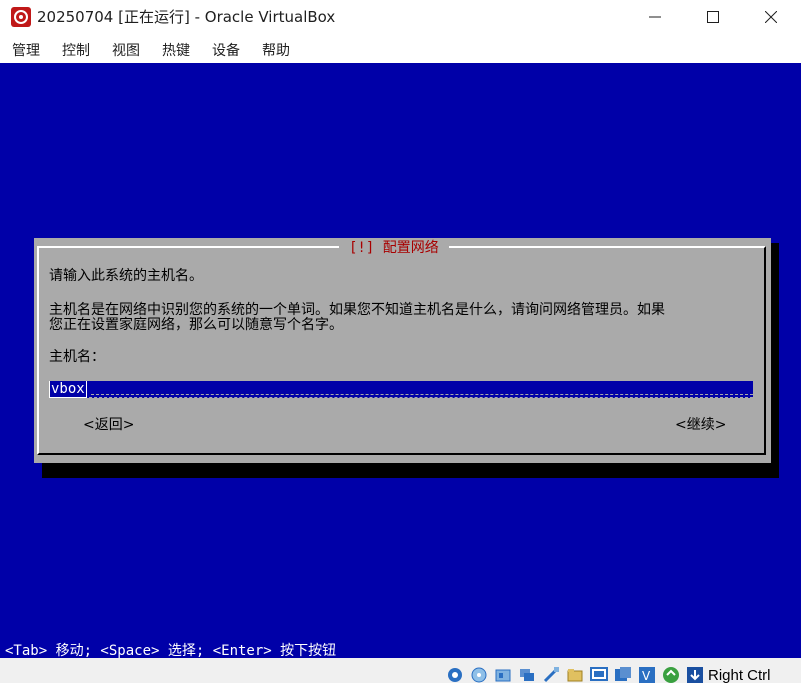 The width and height of the screenshot is (801, 683). Describe the element at coordinates (276, 50) in the screenshot. I see `menu-item-help: 帮助` at that location.